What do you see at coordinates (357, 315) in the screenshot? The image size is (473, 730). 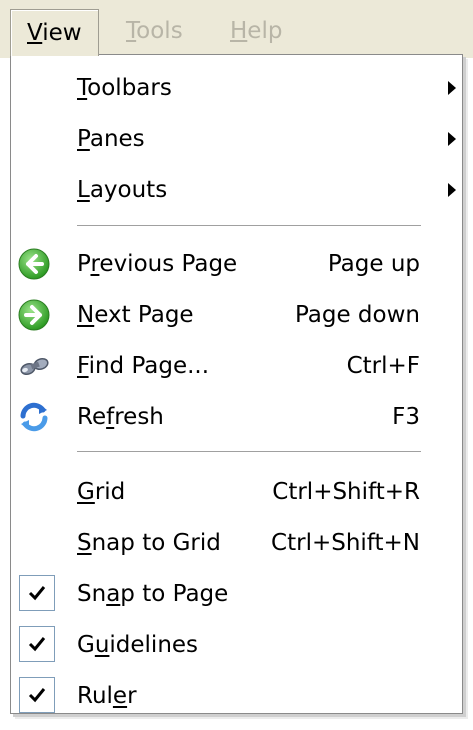 I see `shortcut-text: Page down` at bounding box center [357, 315].